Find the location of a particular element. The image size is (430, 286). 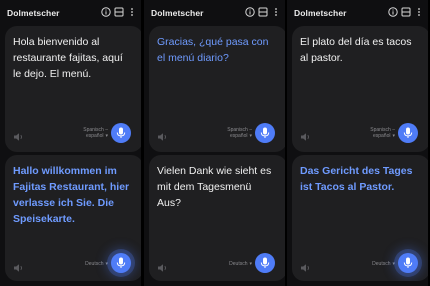

translation-text: Gracias, ¿qué pasa con el menú diario? is located at coordinates (213, 50).